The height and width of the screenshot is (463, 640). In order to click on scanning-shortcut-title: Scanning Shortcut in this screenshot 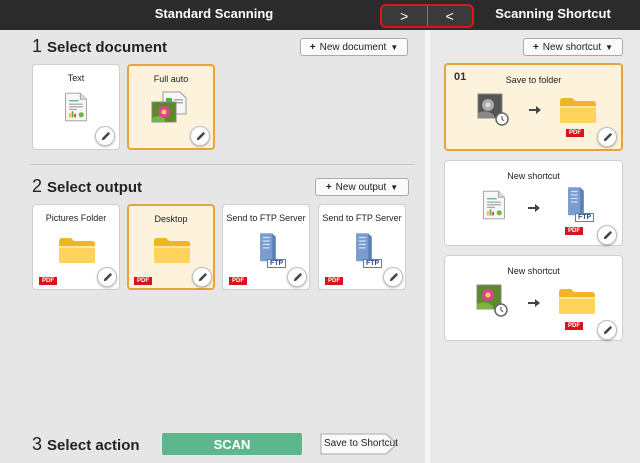, I will do `click(553, 13)`.